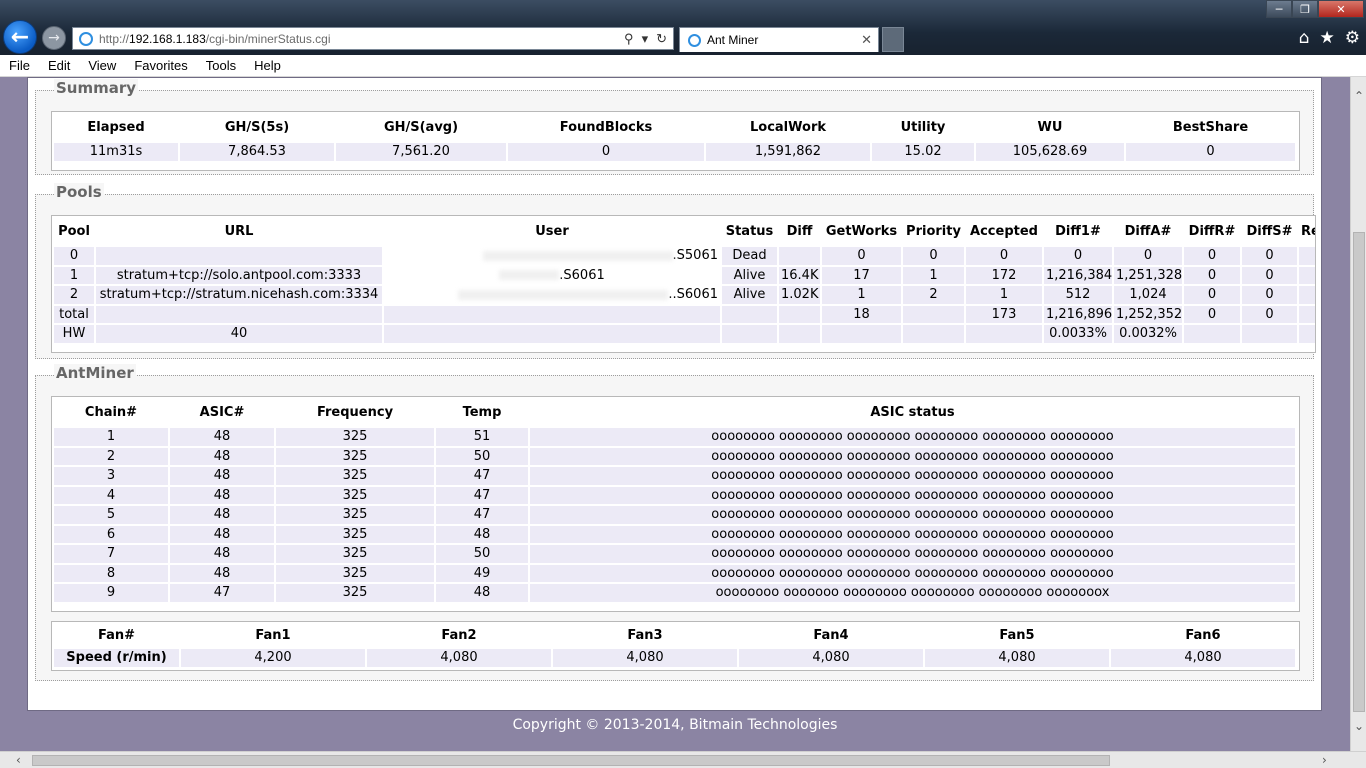  I want to click on chain-cell: 2, so click(111, 456).